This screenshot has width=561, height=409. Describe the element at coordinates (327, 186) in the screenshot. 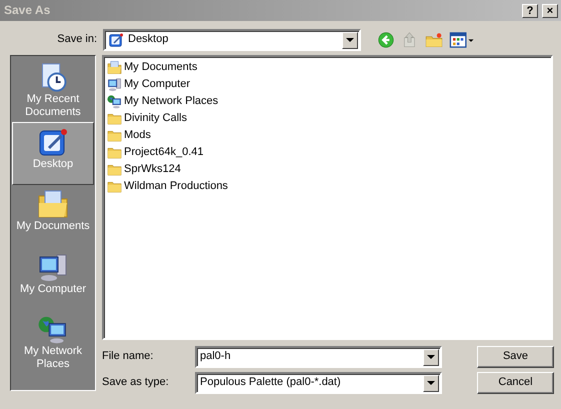

I see `file-item: Wildman Productions` at that location.